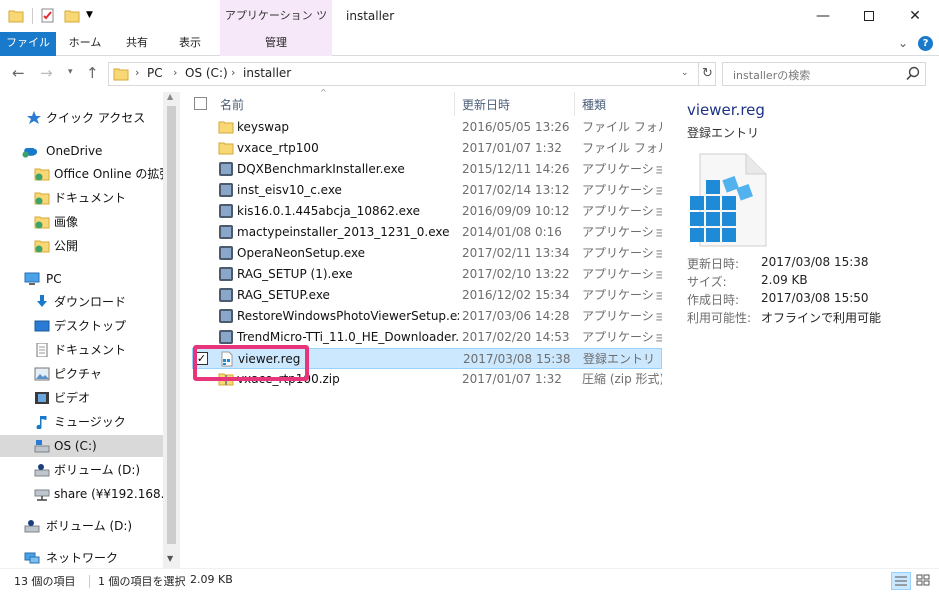 The image size is (939, 593). What do you see at coordinates (516, 316) in the screenshot?
I see `file-date: 2017/03/06 14:28` at bounding box center [516, 316].